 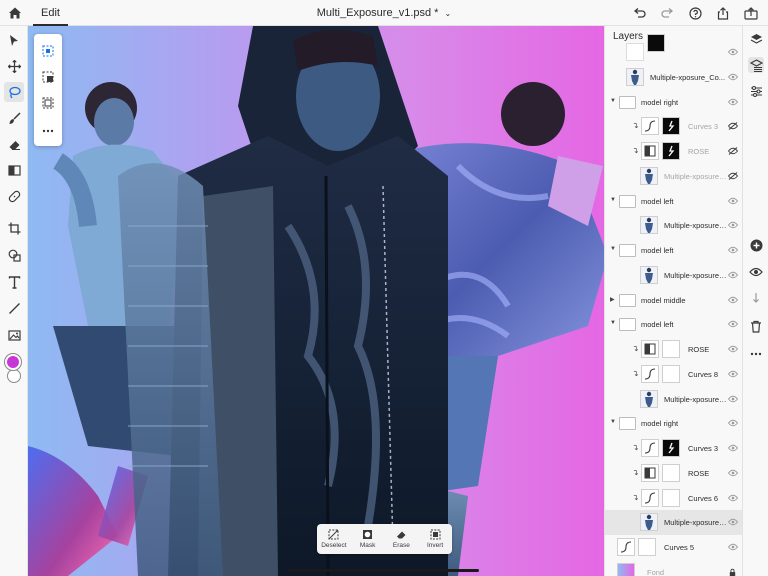 What do you see at coordinates (756, 91) in the screenshot?
I see `adjustments-icon` at bounding box center [756, 91].